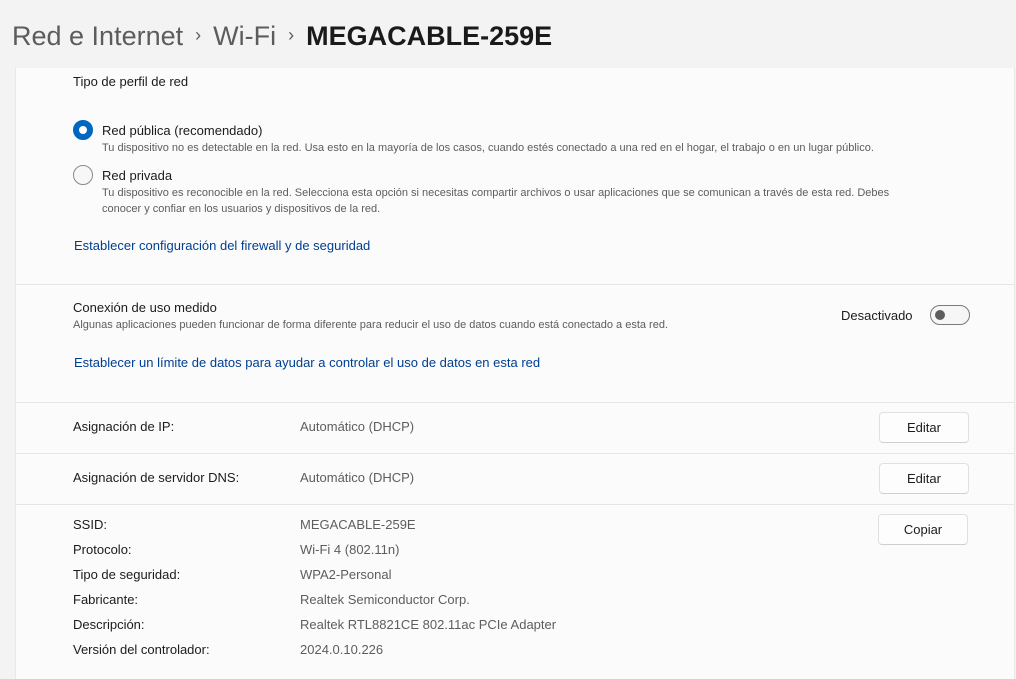 The image size is (1016, 679). Describe the element at coordinates (124, 426) in the screenshot. I see `ip-assignment-label: Asignación de IP:` at that location.